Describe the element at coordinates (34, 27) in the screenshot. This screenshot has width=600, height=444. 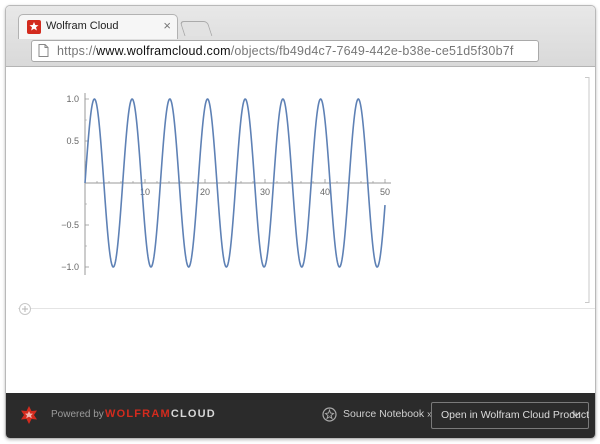
I see `wolfram-favicon-icon` at that location.